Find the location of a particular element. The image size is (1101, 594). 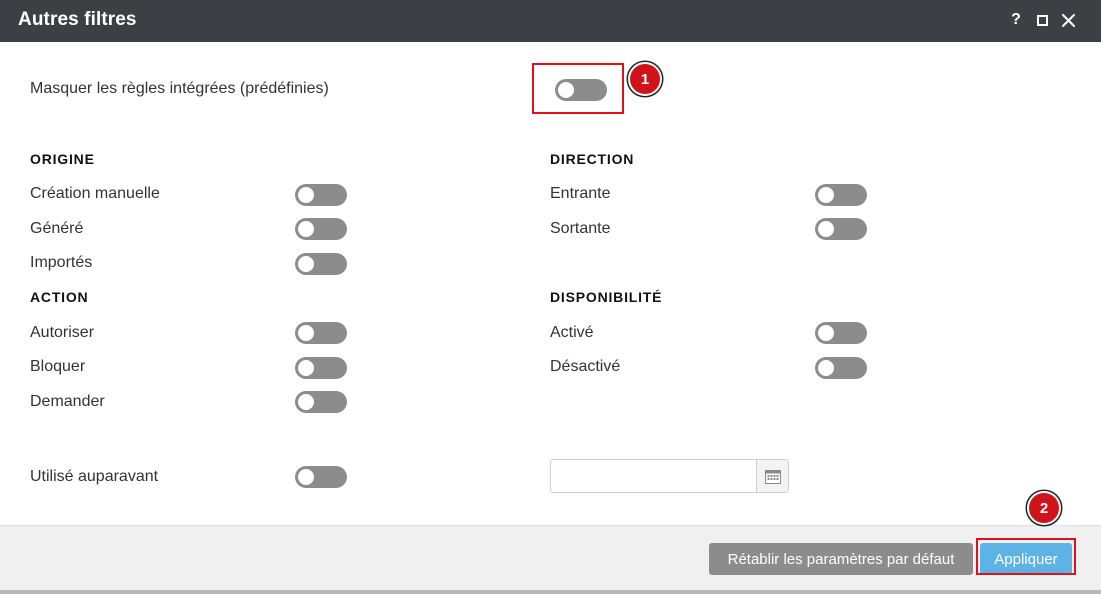

close-button is located at coordinates (1068, 20).